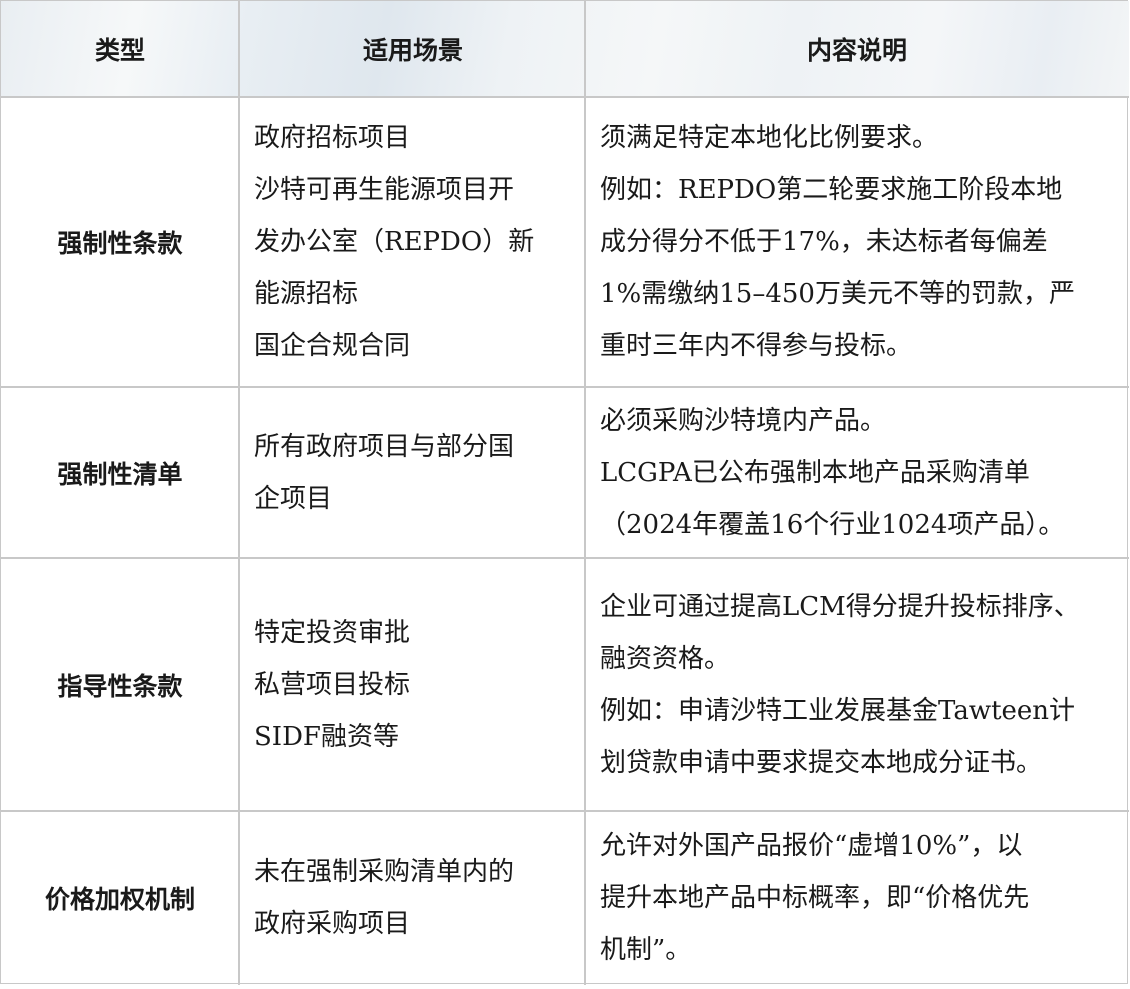 Image resolution: width=1130 pixels, height=989 pixels. I want to click on content-line: 划贷款申请中要求提交本地成分证书。, so click(821, 762).